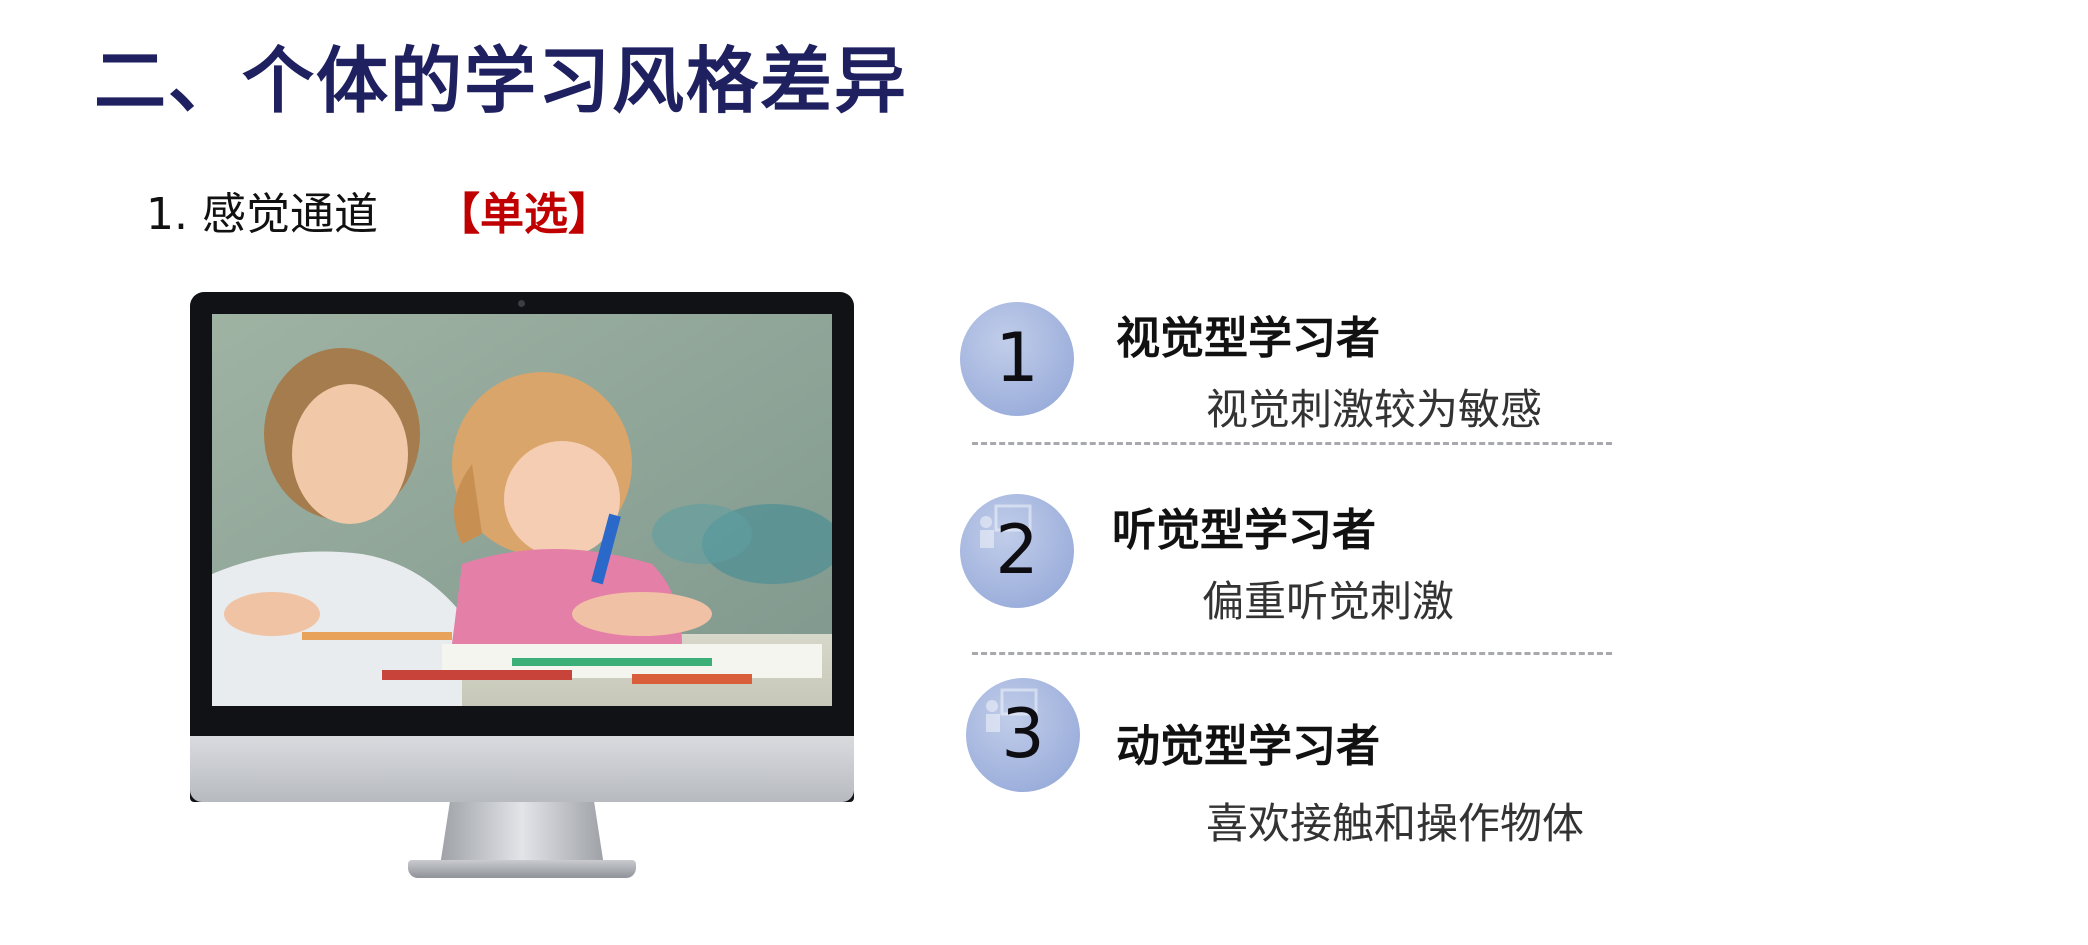 This screenshot has width=2088, height=945. Describe the element at coordinates (379, 210) in the screenshot. I see `section-subtitle: 1. 感觉通道 【单选】` at that location.